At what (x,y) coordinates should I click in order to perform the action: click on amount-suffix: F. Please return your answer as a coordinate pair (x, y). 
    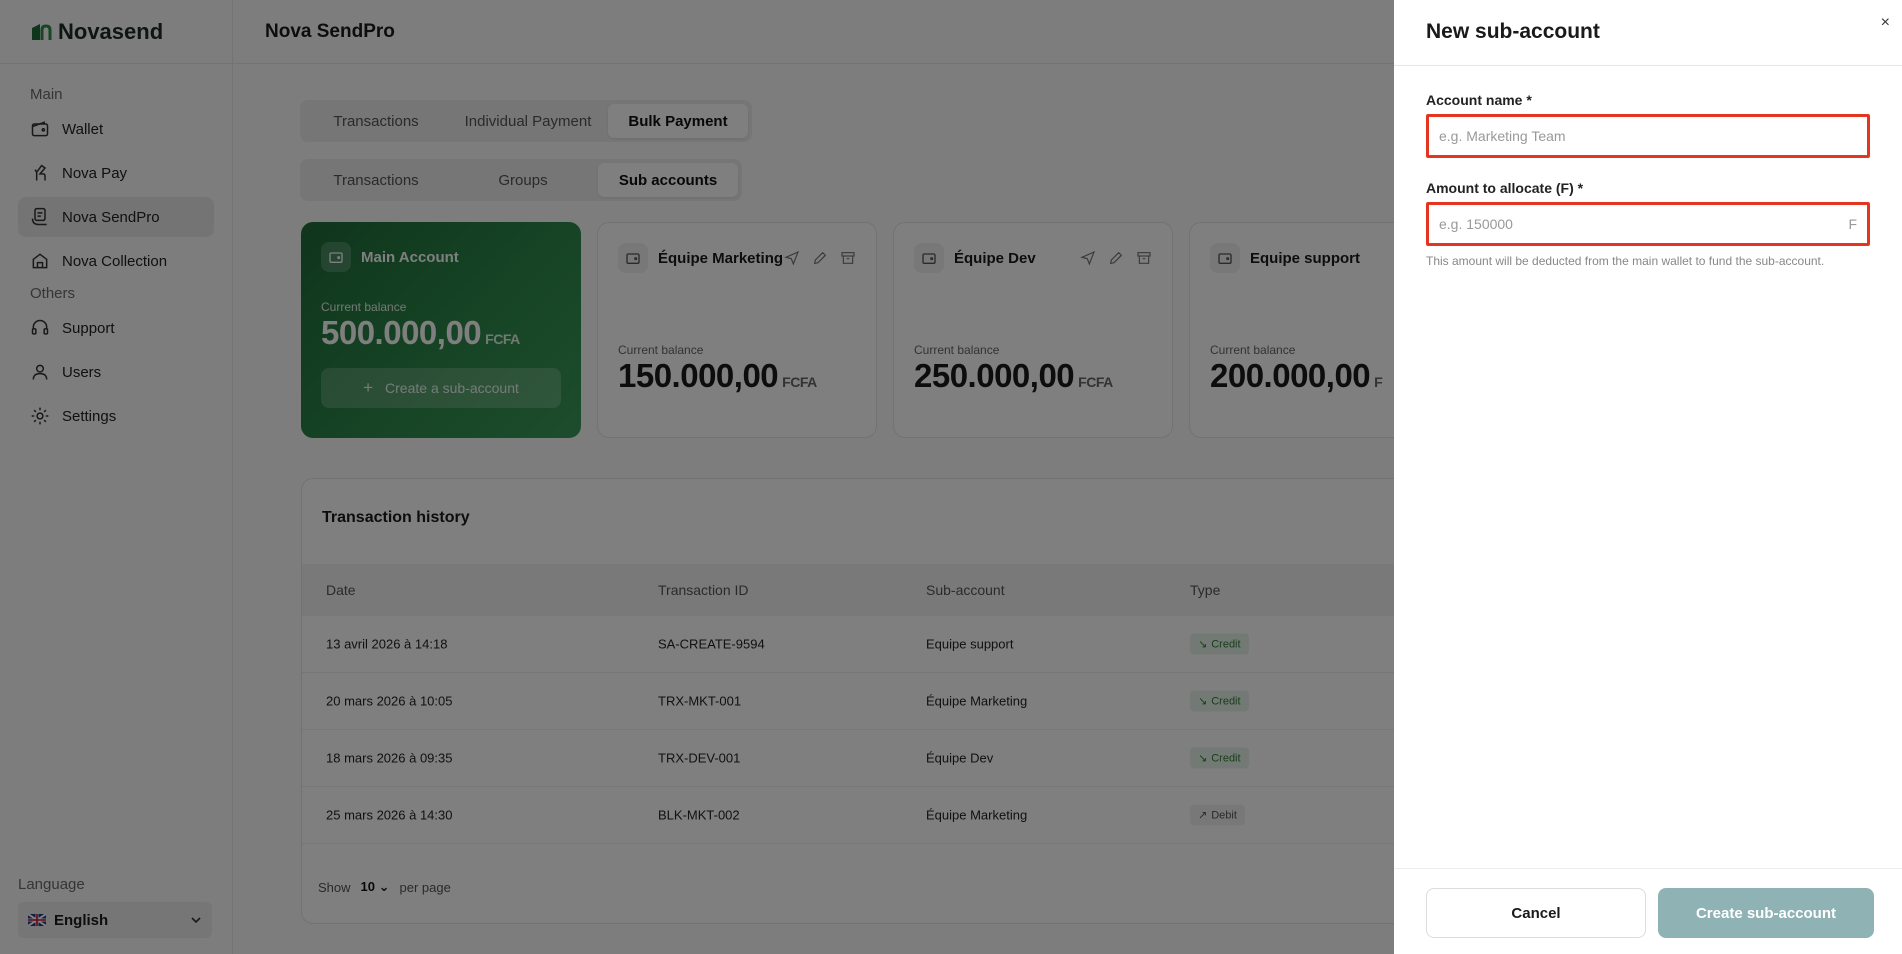
    Looking at the image, I should click on (1852, 224).